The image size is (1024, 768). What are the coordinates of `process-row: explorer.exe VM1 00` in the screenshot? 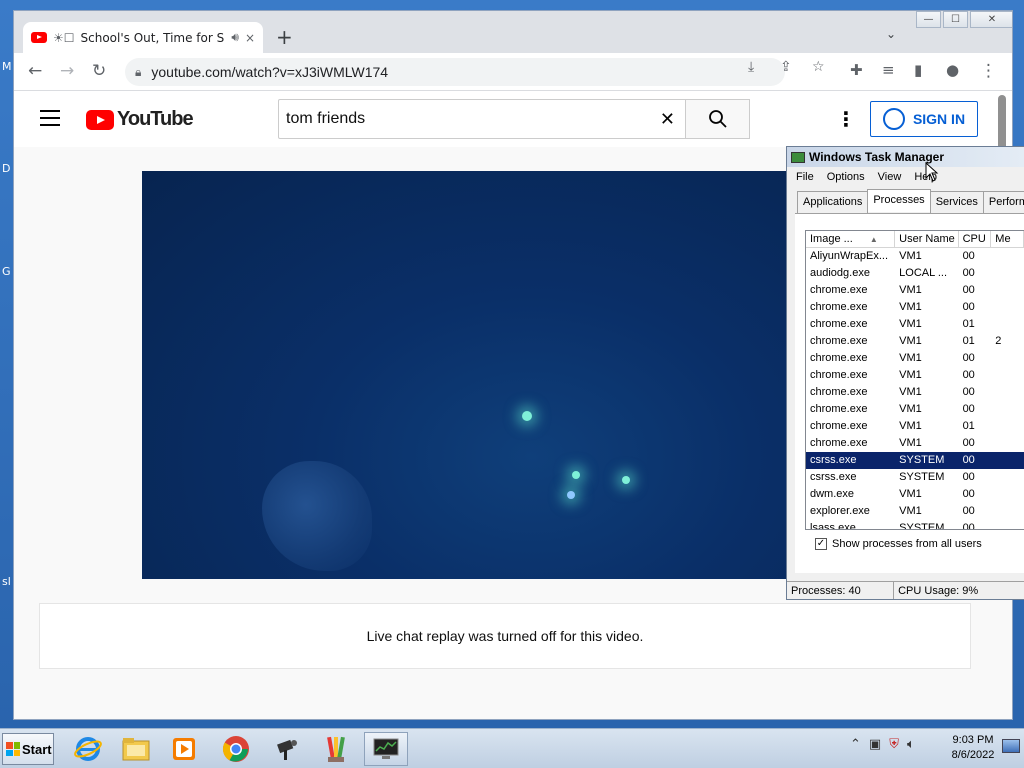 It's located at (915, 511).